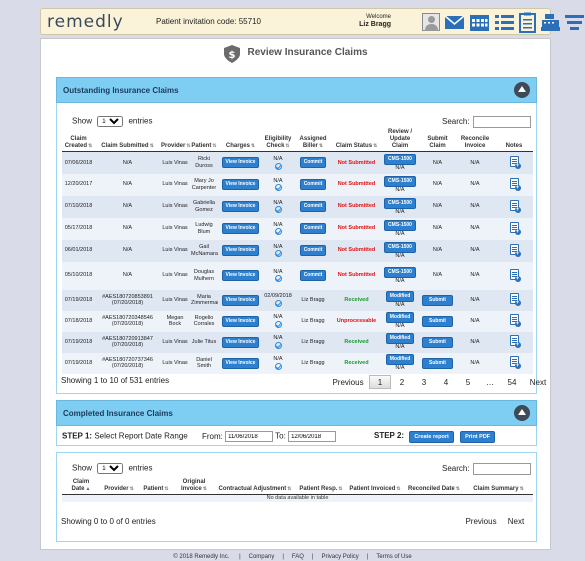 The width and height of the screenshot is (585, 561). I want to click on page-button: 2, so click(402, 382).